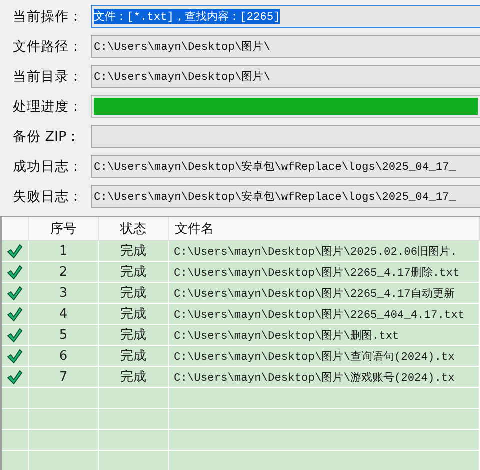 Image resolution: width=480 pixels, height=470 pixels. What do you see at coordinates (317, 273) in the screenshot?
I see `table-cell-text: C:\Users\mayn\Desktop\图片\2265_4.17删除.txt` at bounding box center [317, 273].